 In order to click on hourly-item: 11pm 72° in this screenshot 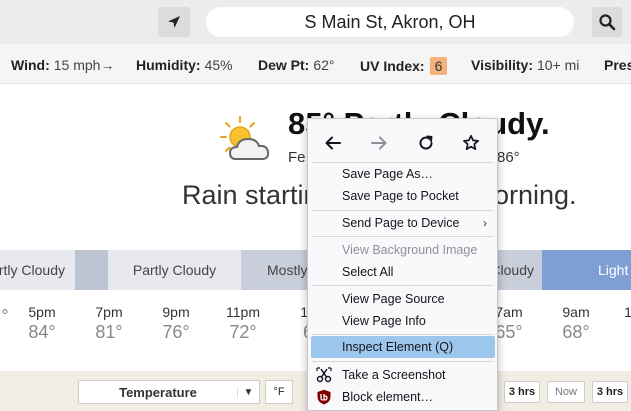, I will do `click(243, 323)`.